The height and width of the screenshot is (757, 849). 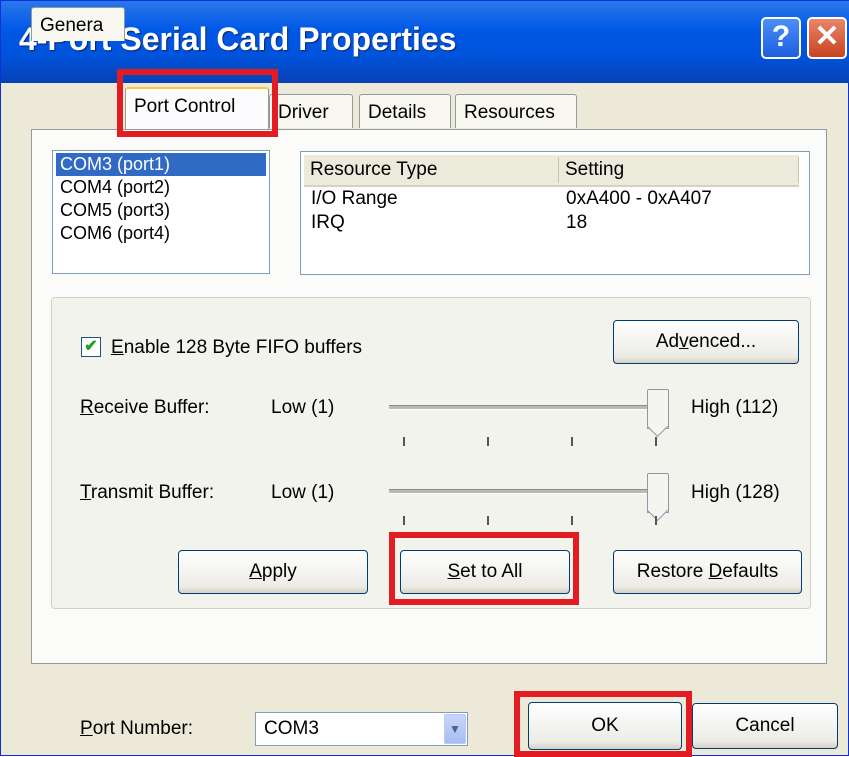 I want to click on table-cell: 18, so click(x=577, y=222).